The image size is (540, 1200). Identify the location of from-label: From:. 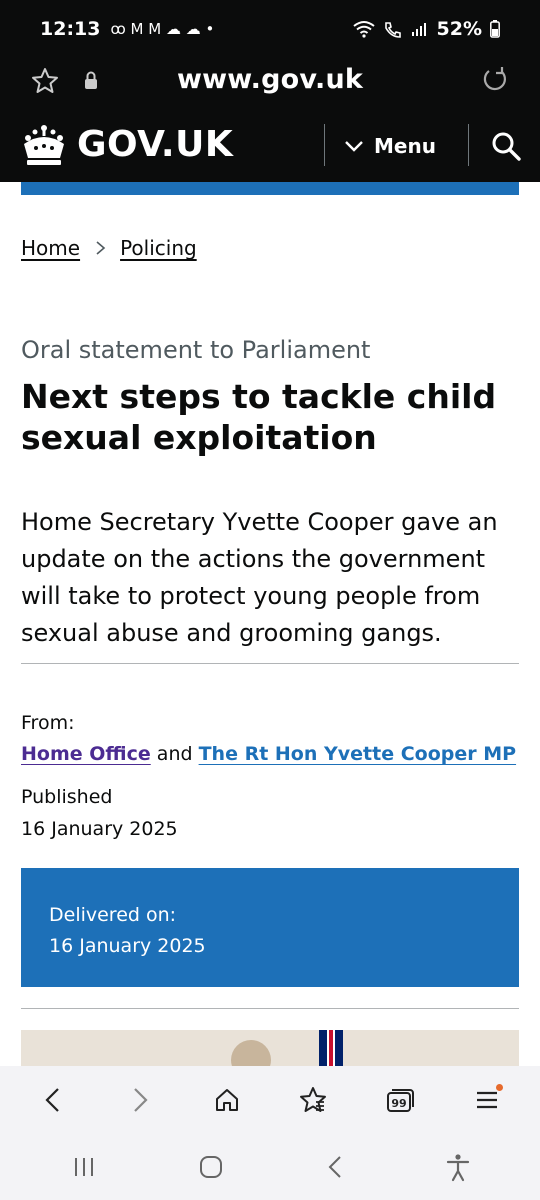
(48, 723).